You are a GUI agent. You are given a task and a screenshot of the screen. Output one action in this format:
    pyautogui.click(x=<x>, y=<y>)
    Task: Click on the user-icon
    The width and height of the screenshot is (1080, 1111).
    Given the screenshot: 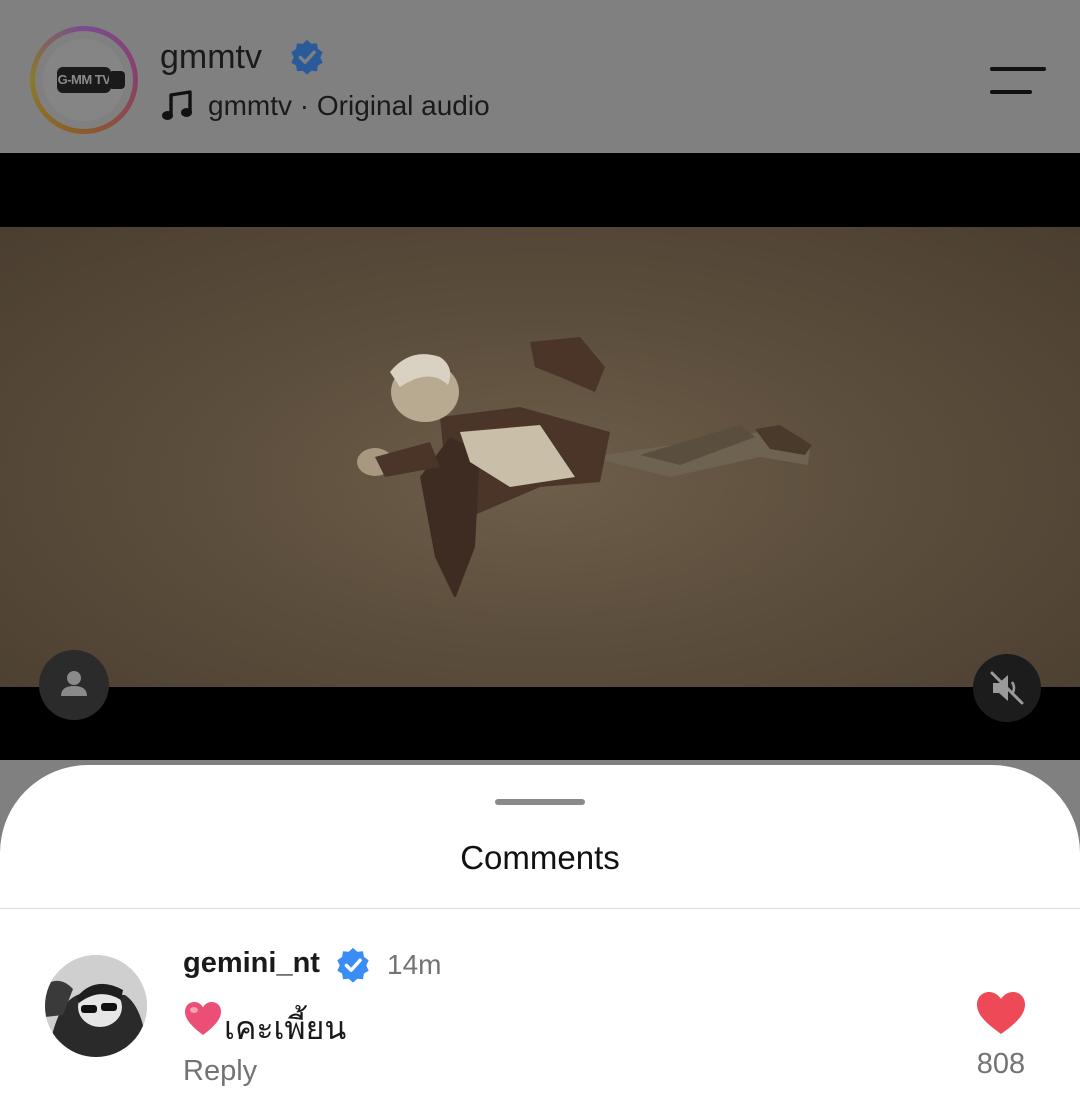 What is the action you would take?
    pyautogui.click(x=74, y=683)
    